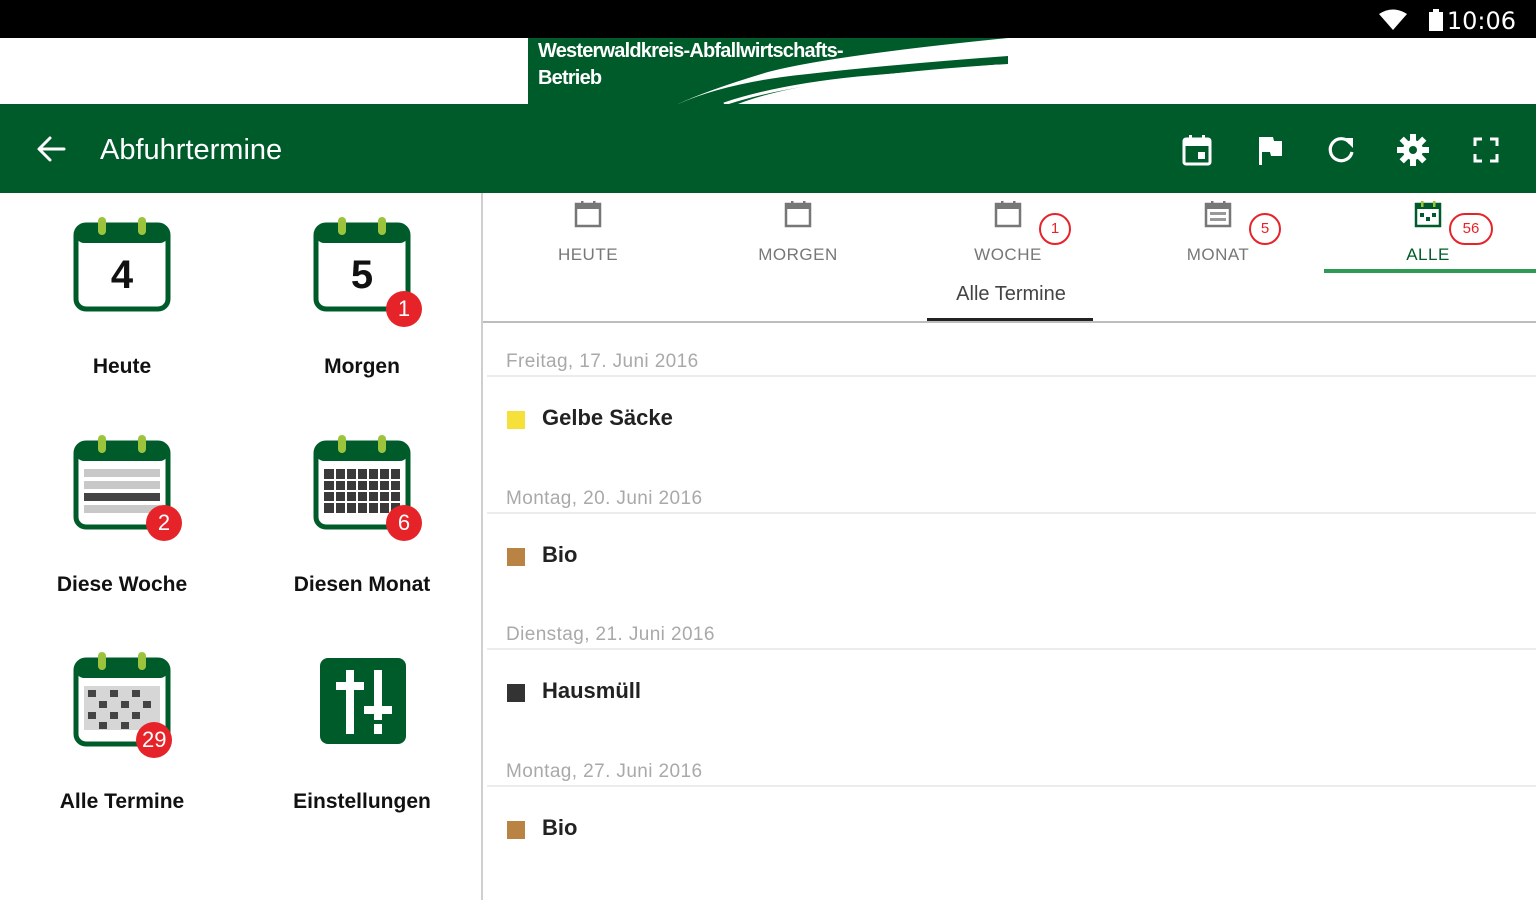  I want to click on tile-label: Heute, so click(122, 366).